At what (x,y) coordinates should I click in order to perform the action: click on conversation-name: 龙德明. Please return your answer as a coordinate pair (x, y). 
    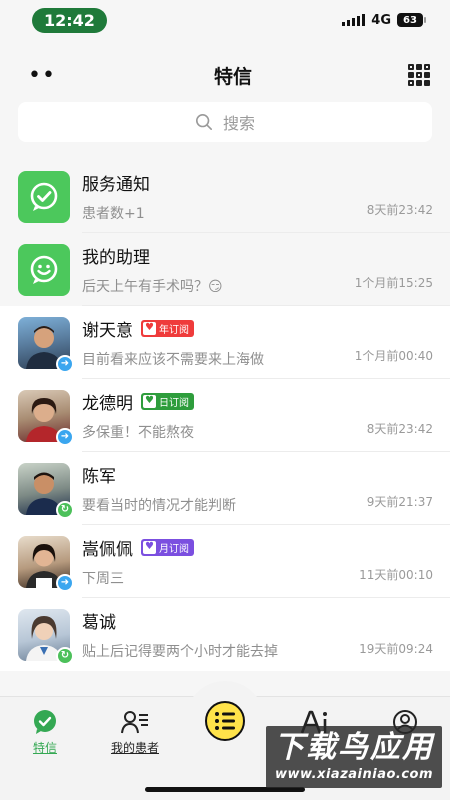
    Looking at the image, I should click on (107, 403).